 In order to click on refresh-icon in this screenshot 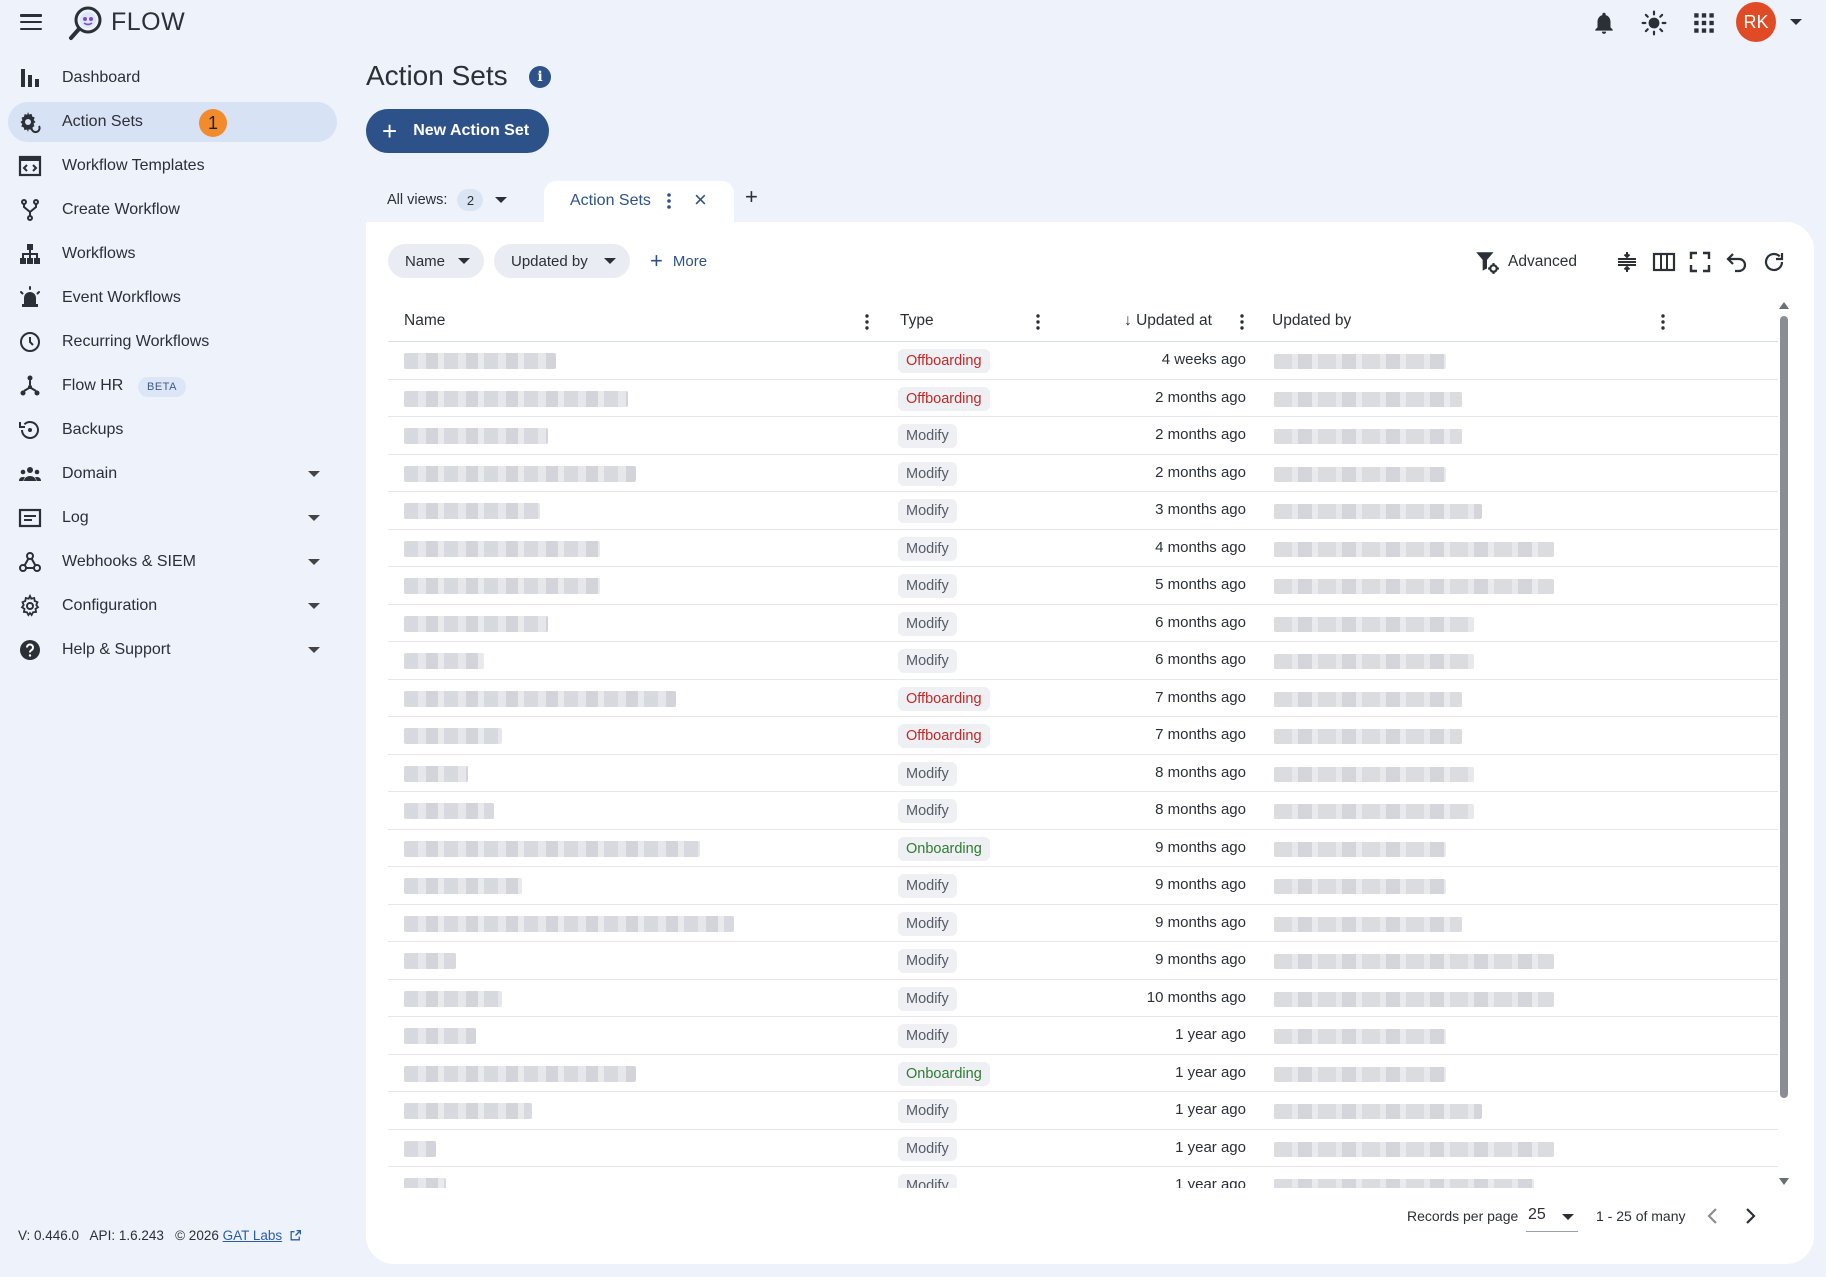, I will do `click(1774, 262)`.